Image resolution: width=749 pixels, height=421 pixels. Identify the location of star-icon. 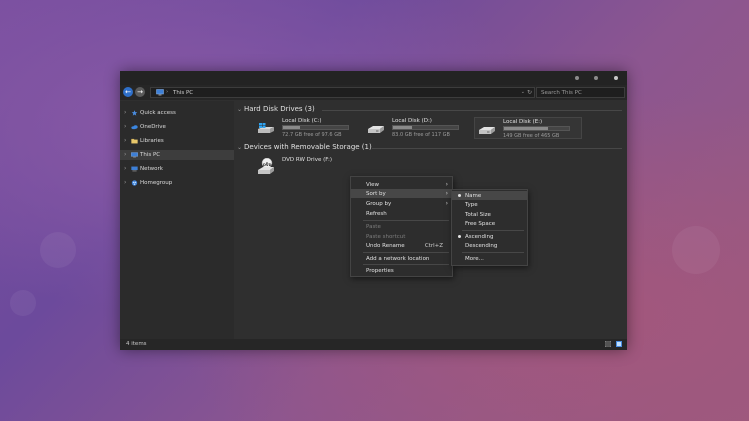
(134, 113).